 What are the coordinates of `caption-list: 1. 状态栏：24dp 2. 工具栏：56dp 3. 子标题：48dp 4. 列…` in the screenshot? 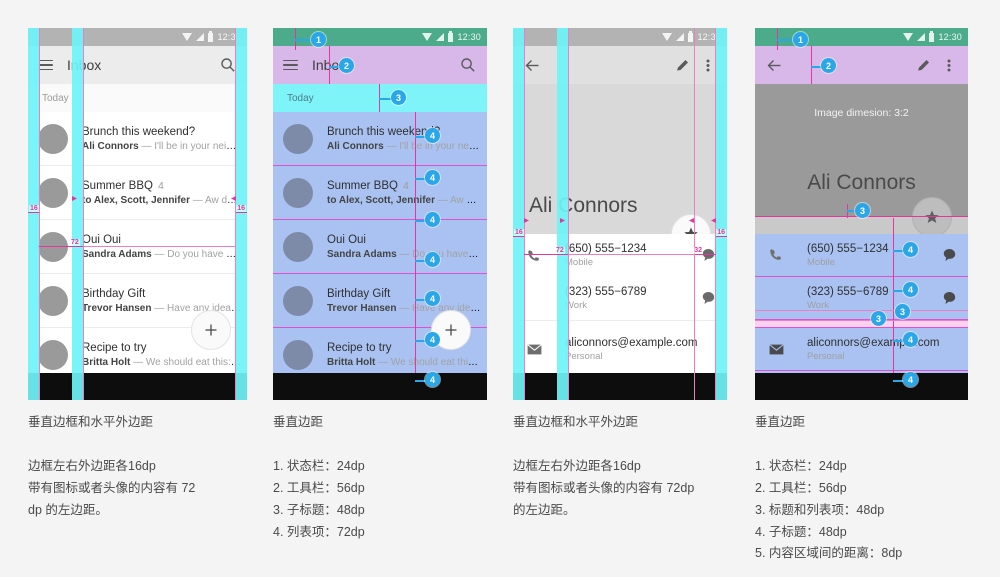 It's located at (380, 500).